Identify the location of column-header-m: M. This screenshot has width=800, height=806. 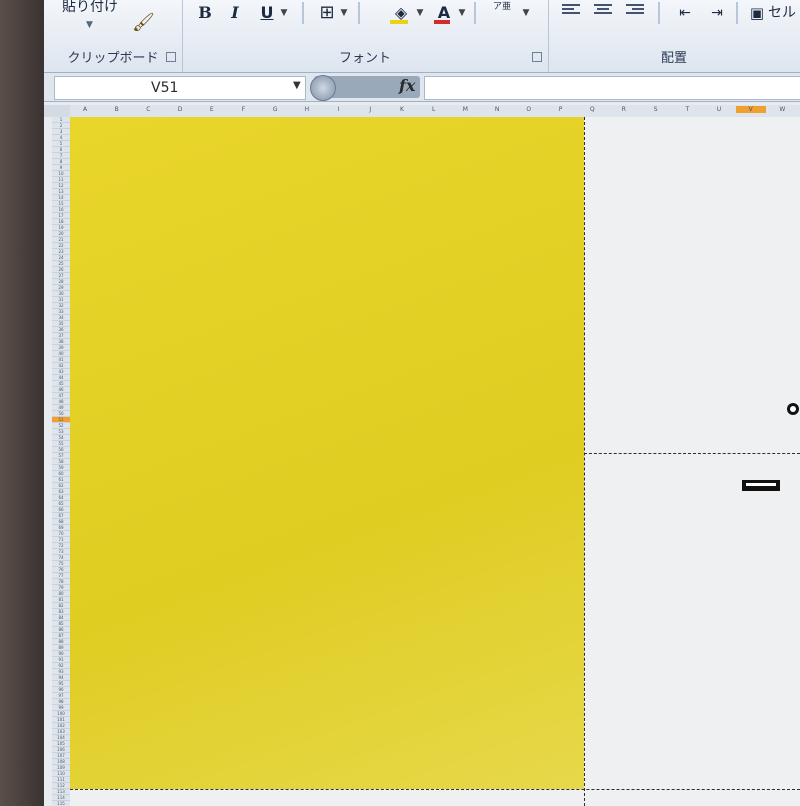
(465, 109).